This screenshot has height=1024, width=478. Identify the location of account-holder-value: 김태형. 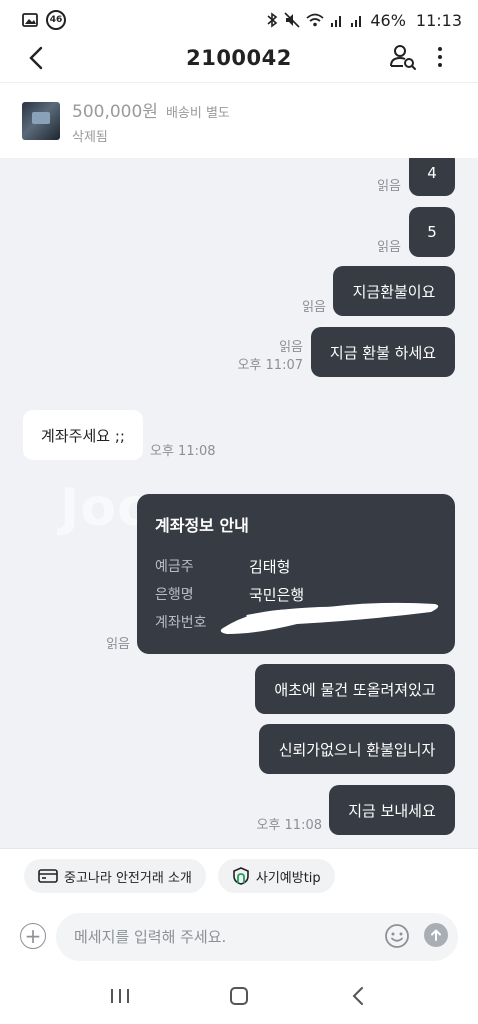
(270, 566).